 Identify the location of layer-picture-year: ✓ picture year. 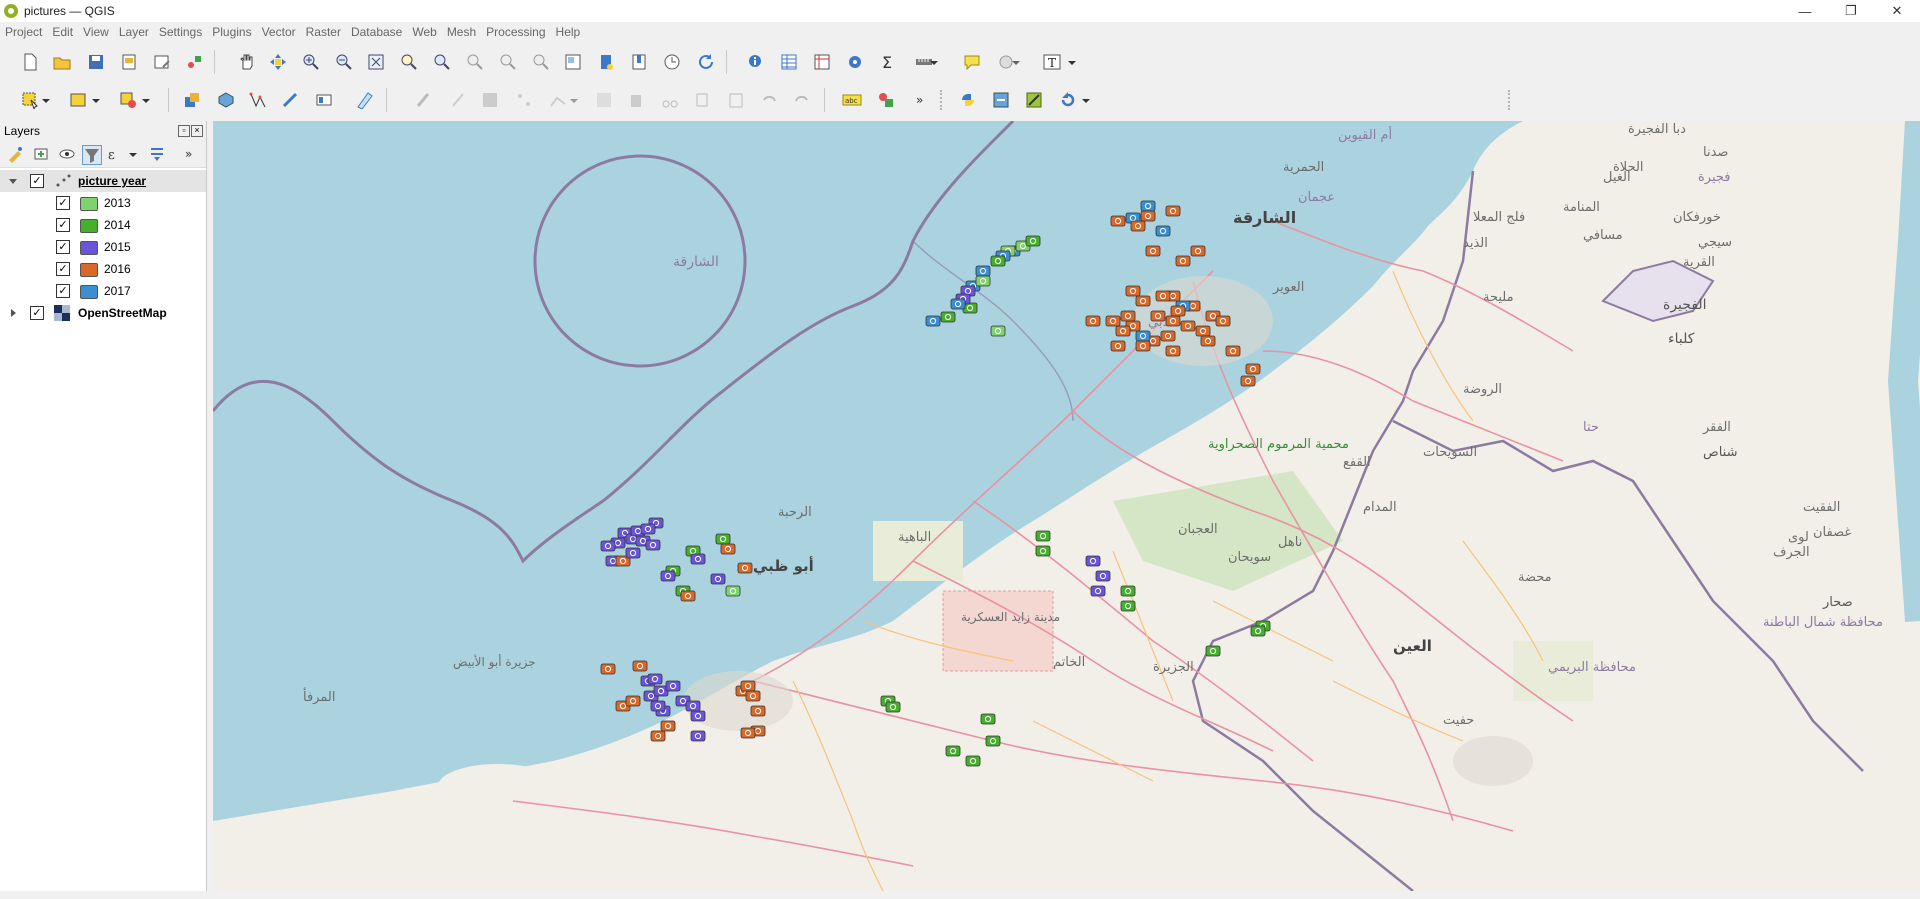
(103, 181).